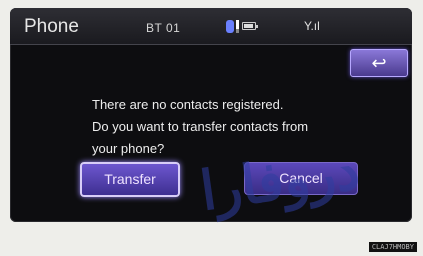 The height and width of the screenshot is (256, 423). What do you see at coordinates (379, 63) in the screenshot?
I see `back-button: ↩` at bounding box center [379, 63].